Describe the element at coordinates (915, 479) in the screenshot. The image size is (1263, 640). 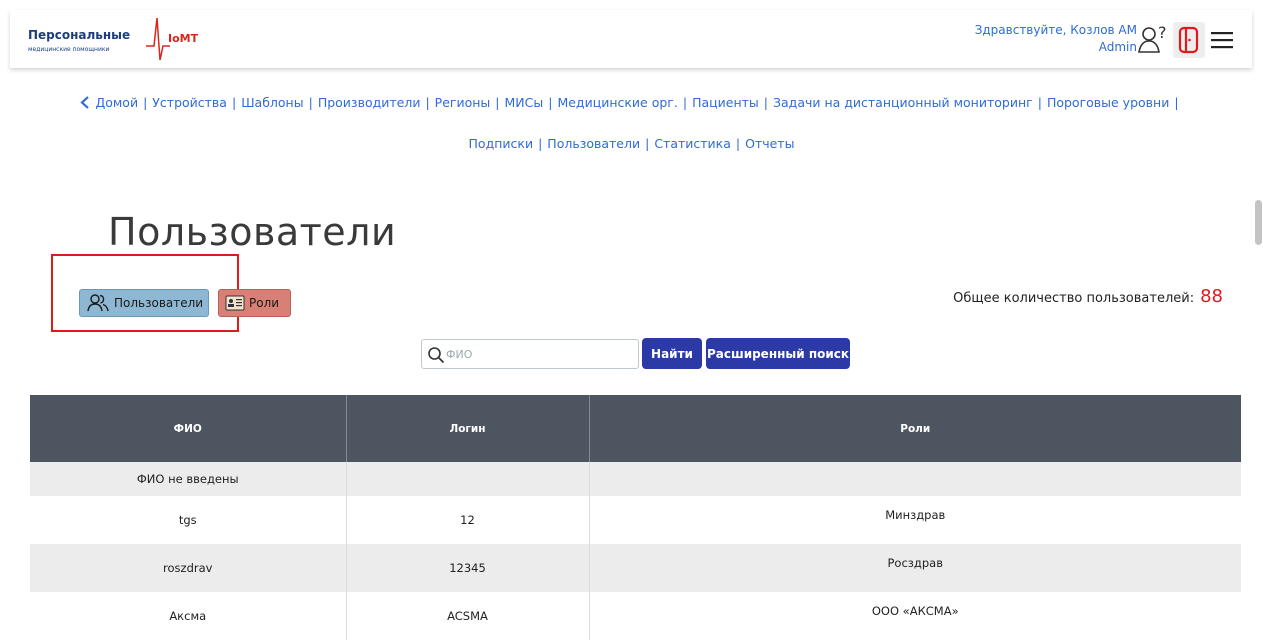
I see `cell-roles` at that location.